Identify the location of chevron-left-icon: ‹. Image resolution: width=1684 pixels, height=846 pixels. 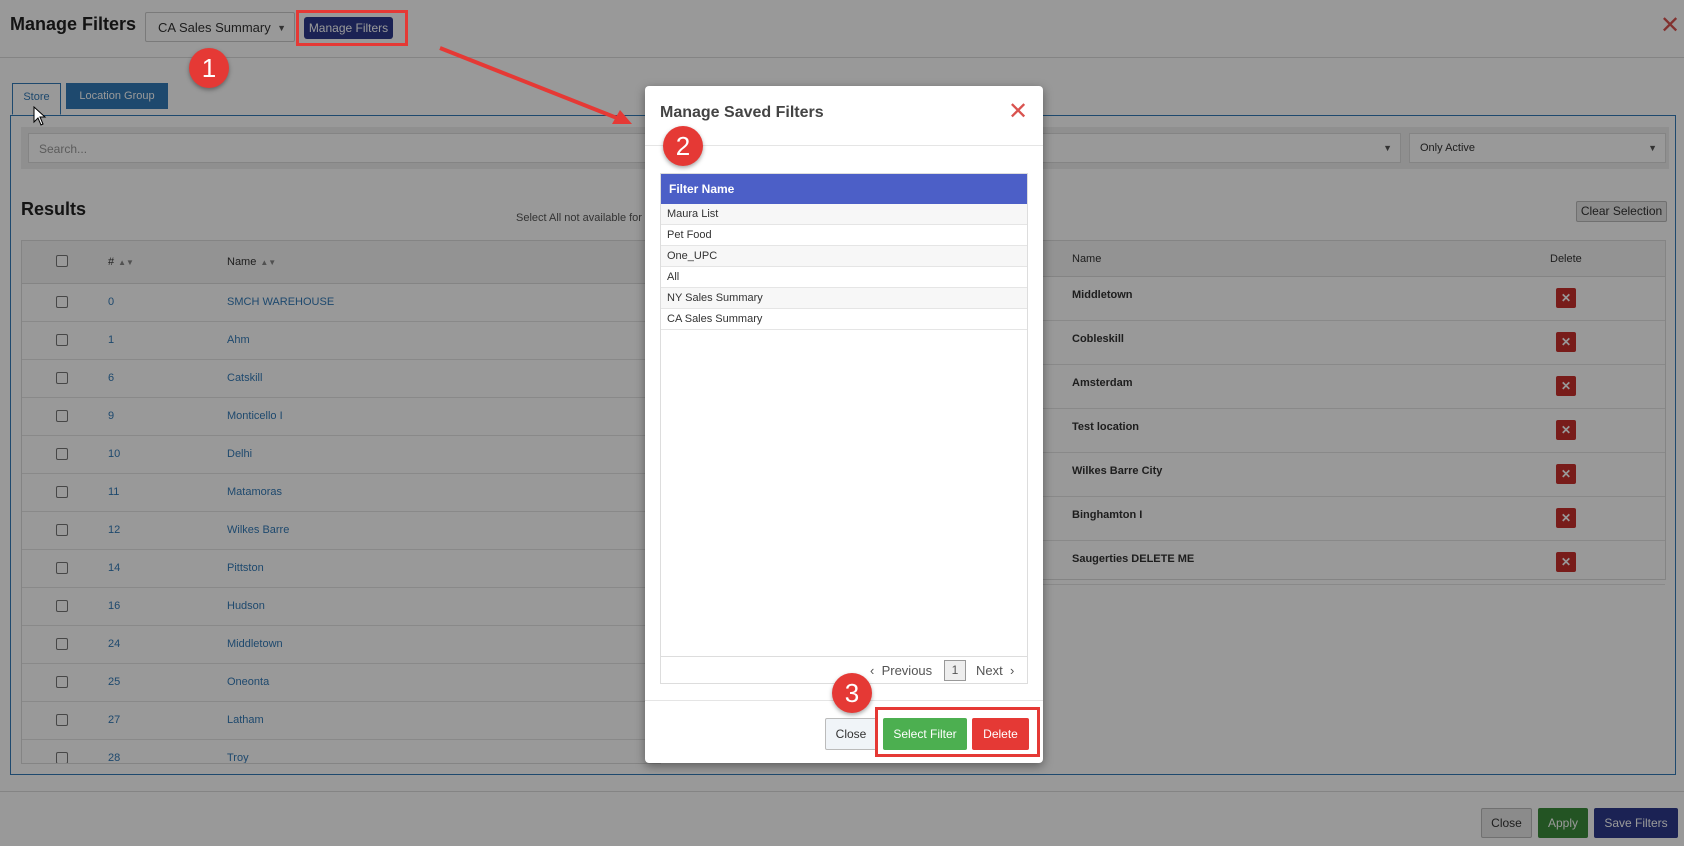
(872, 670).